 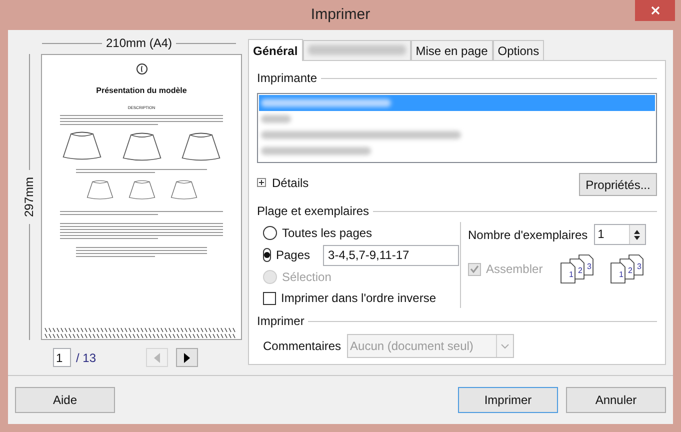 I want to click on left-arrow-icon, so click(x=157, y=357).